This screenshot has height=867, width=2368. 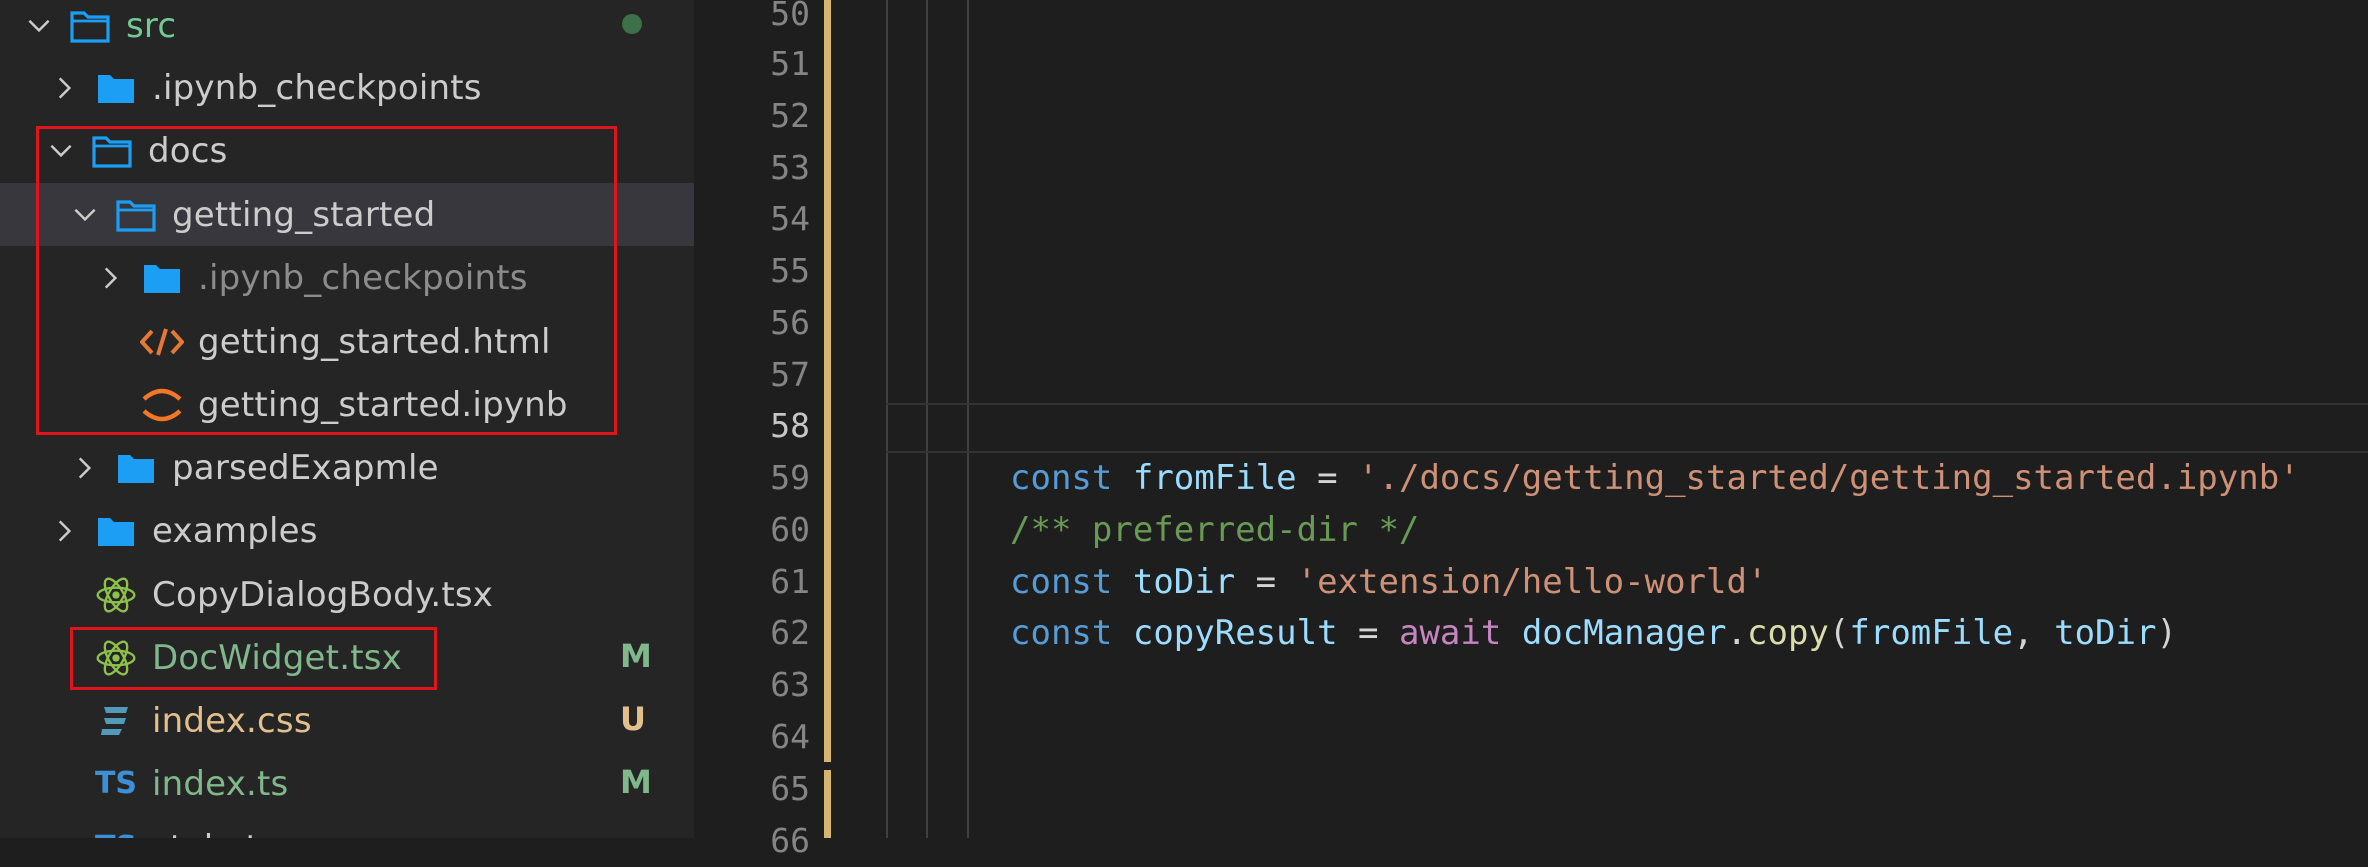 I want to click on line-number: 51, so click(x=790, y=63).